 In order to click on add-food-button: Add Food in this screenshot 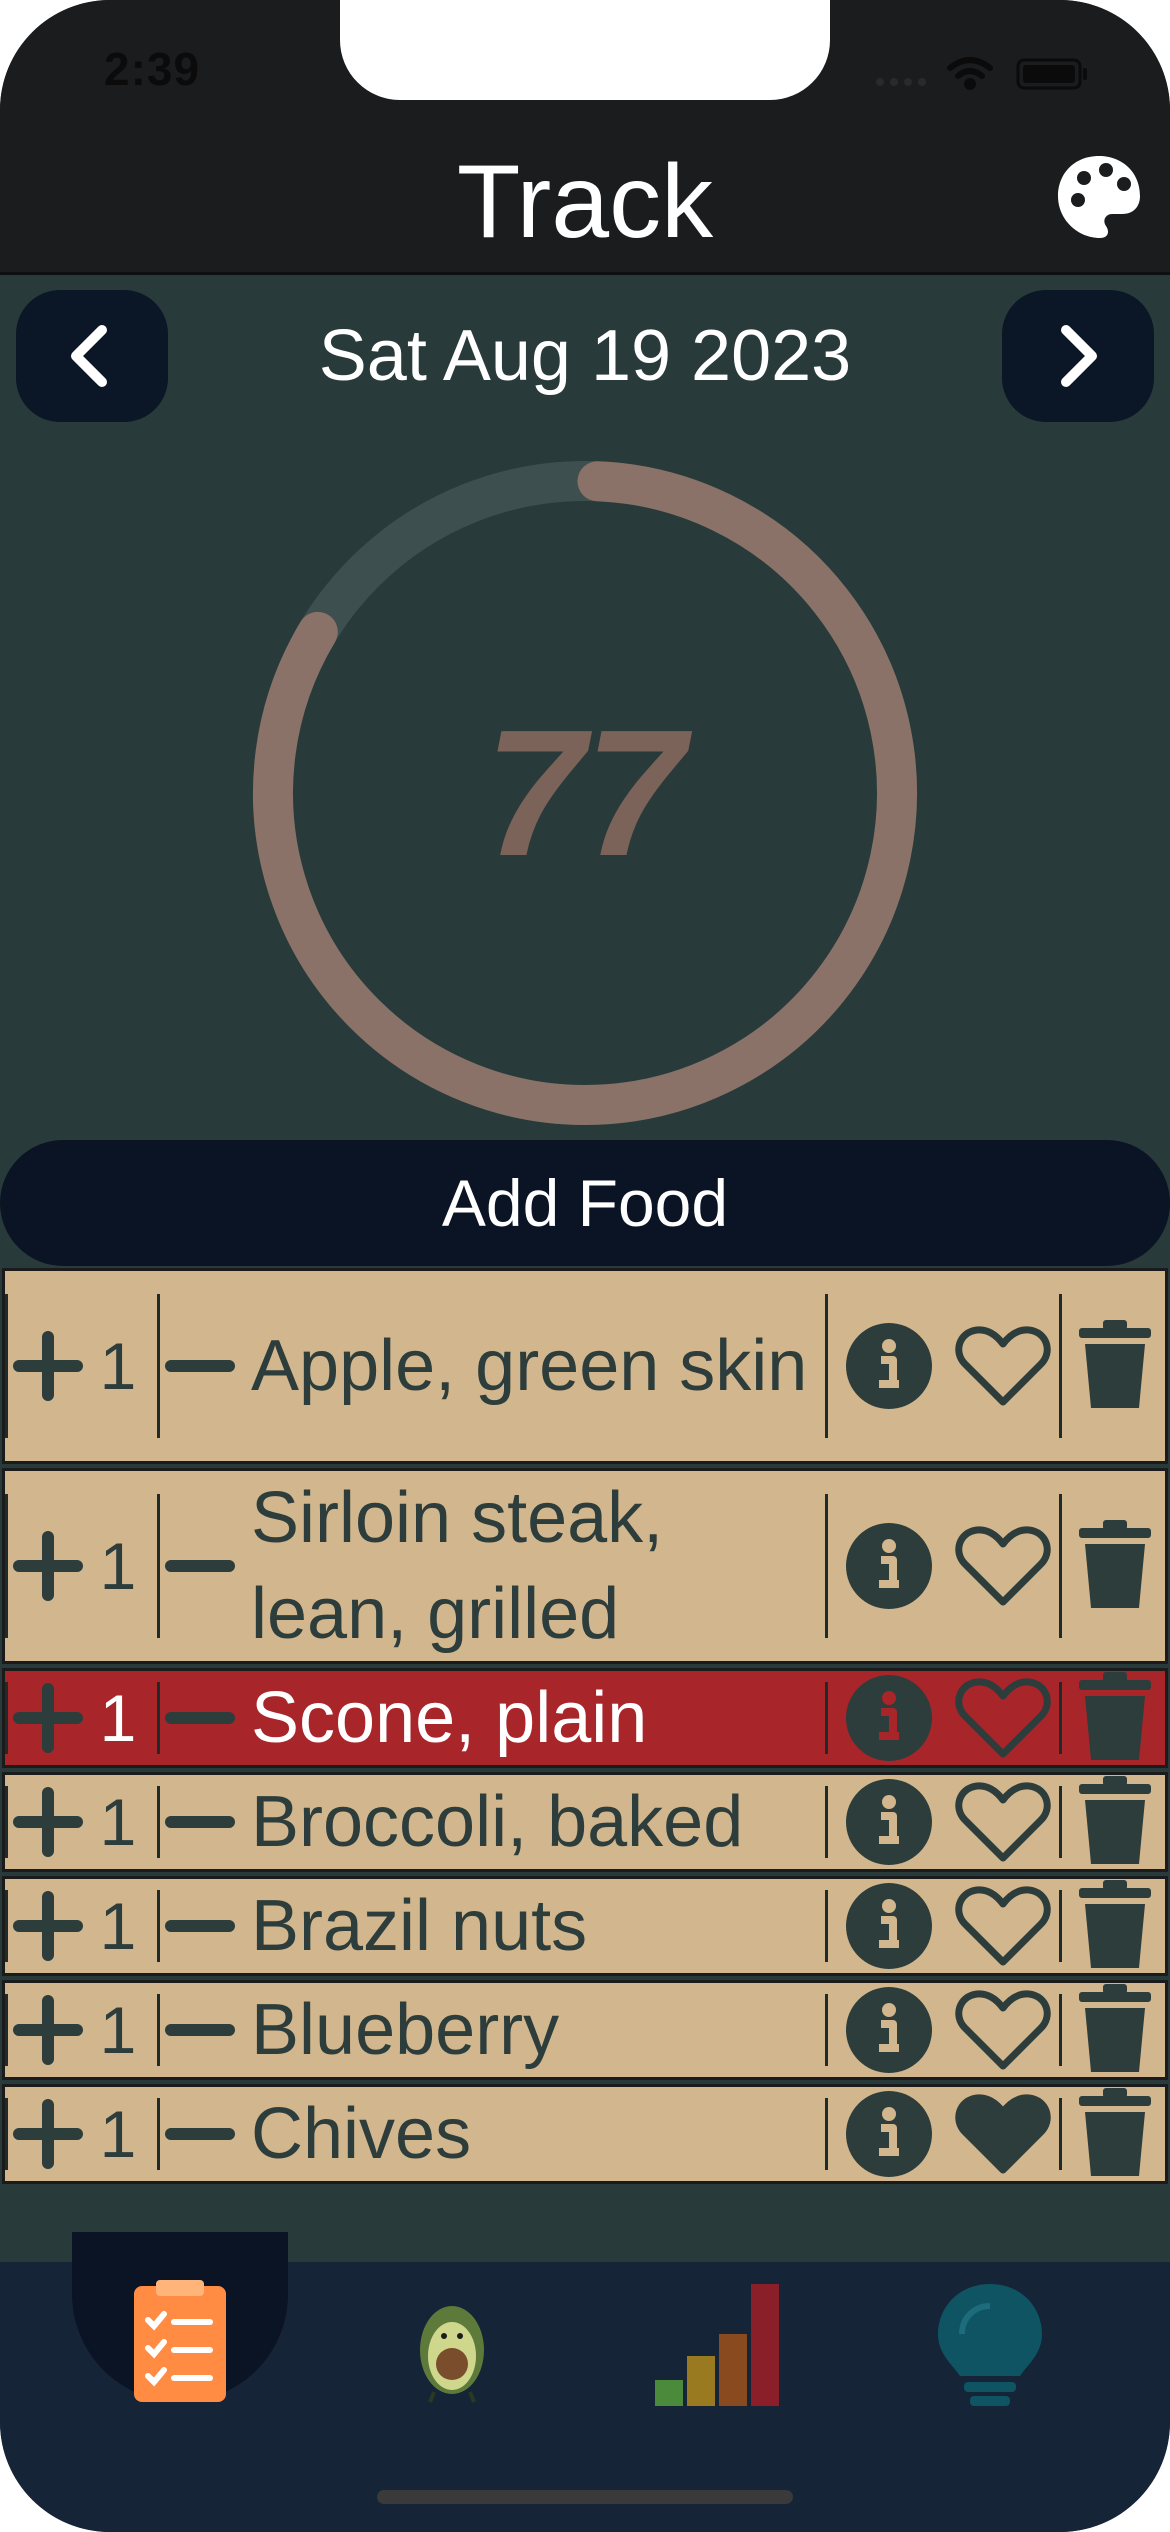, I will do `click(585, 1203)`.